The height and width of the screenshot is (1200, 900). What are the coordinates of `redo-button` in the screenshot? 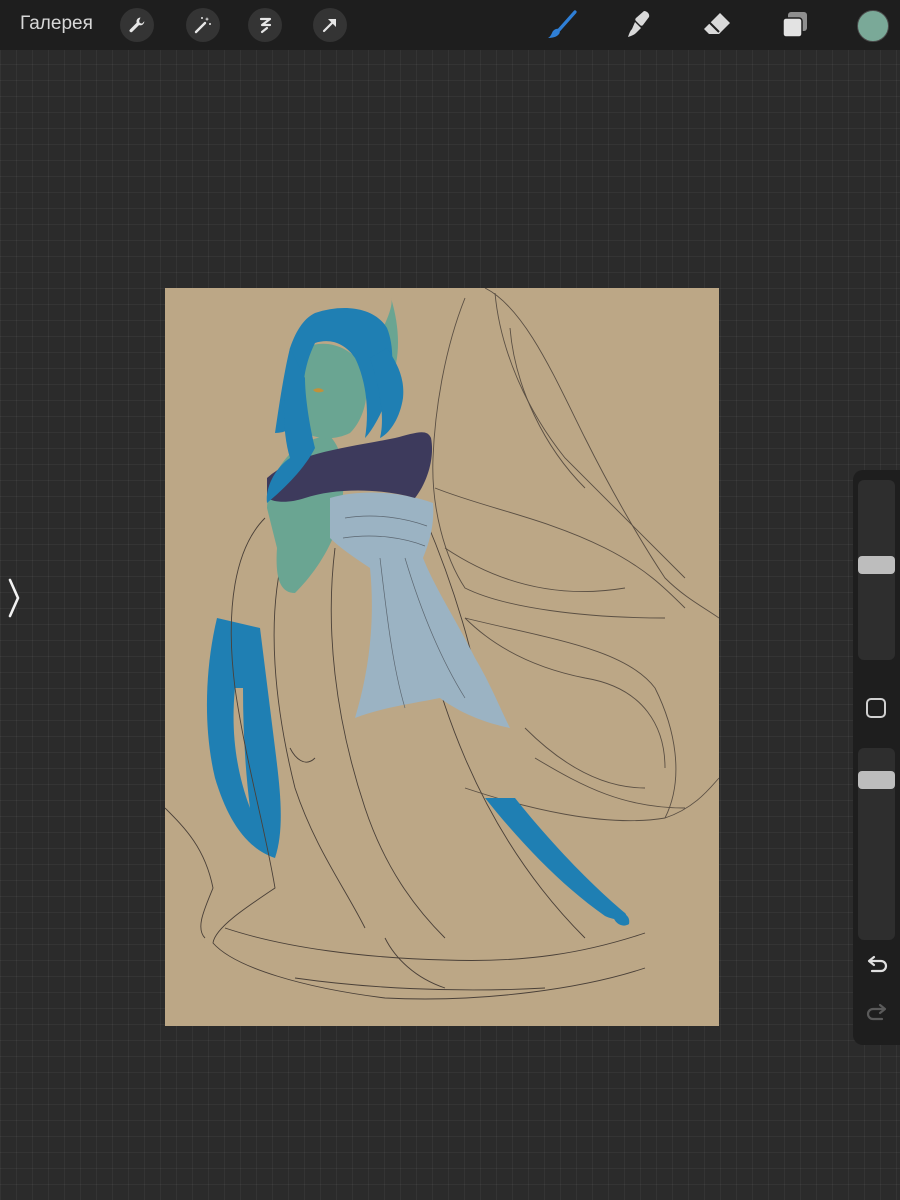 It's located at (877, 1015).